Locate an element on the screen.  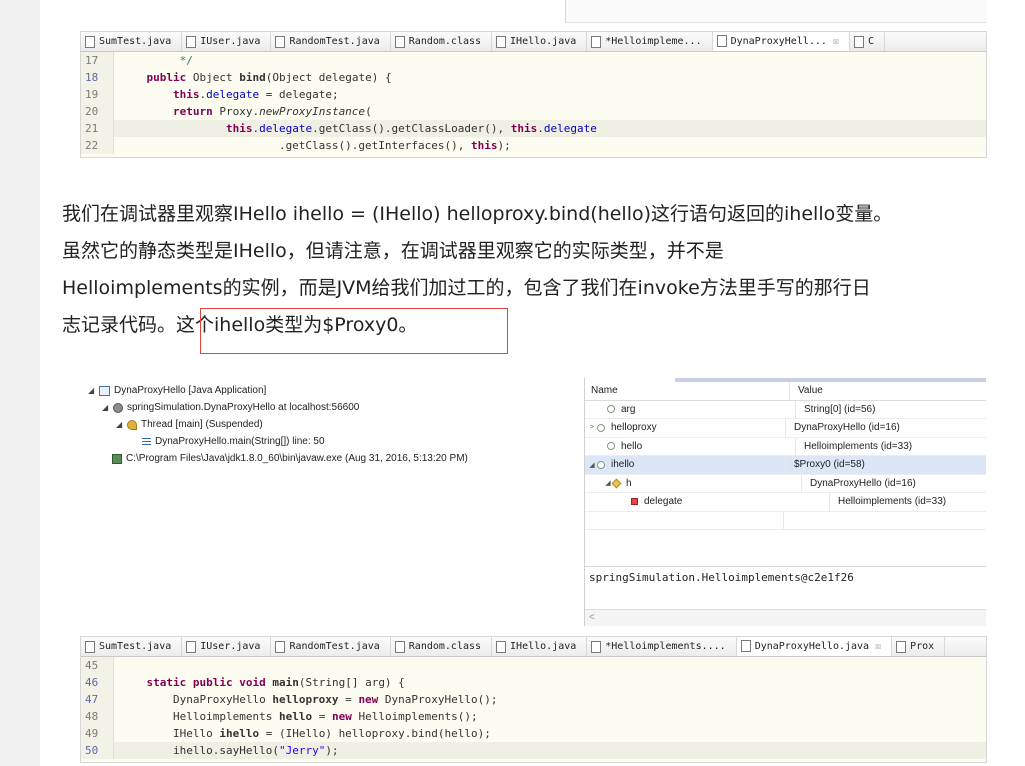
variables-header: Name Value is located at coordinates (785, 391).